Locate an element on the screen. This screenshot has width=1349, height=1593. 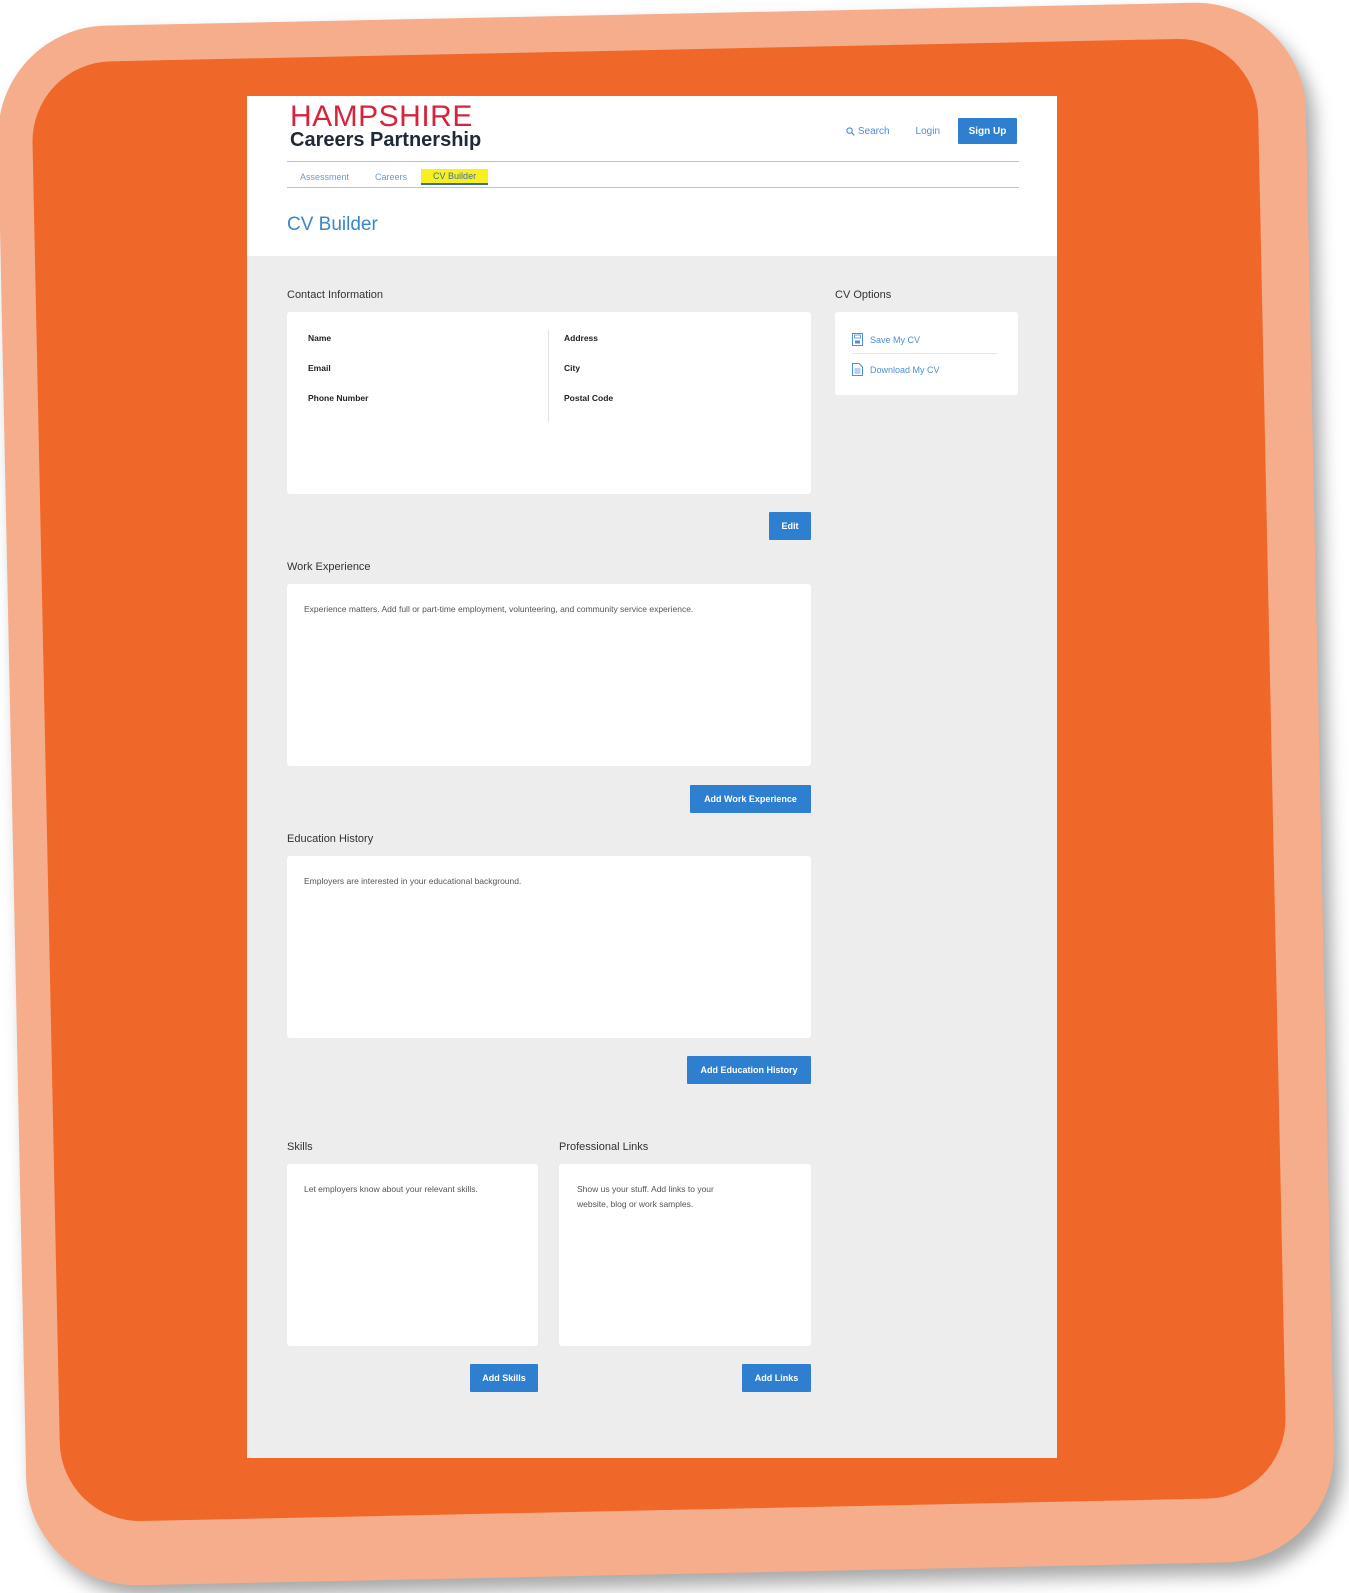
tab-careers: Careers is located at coordinates (391, 177).